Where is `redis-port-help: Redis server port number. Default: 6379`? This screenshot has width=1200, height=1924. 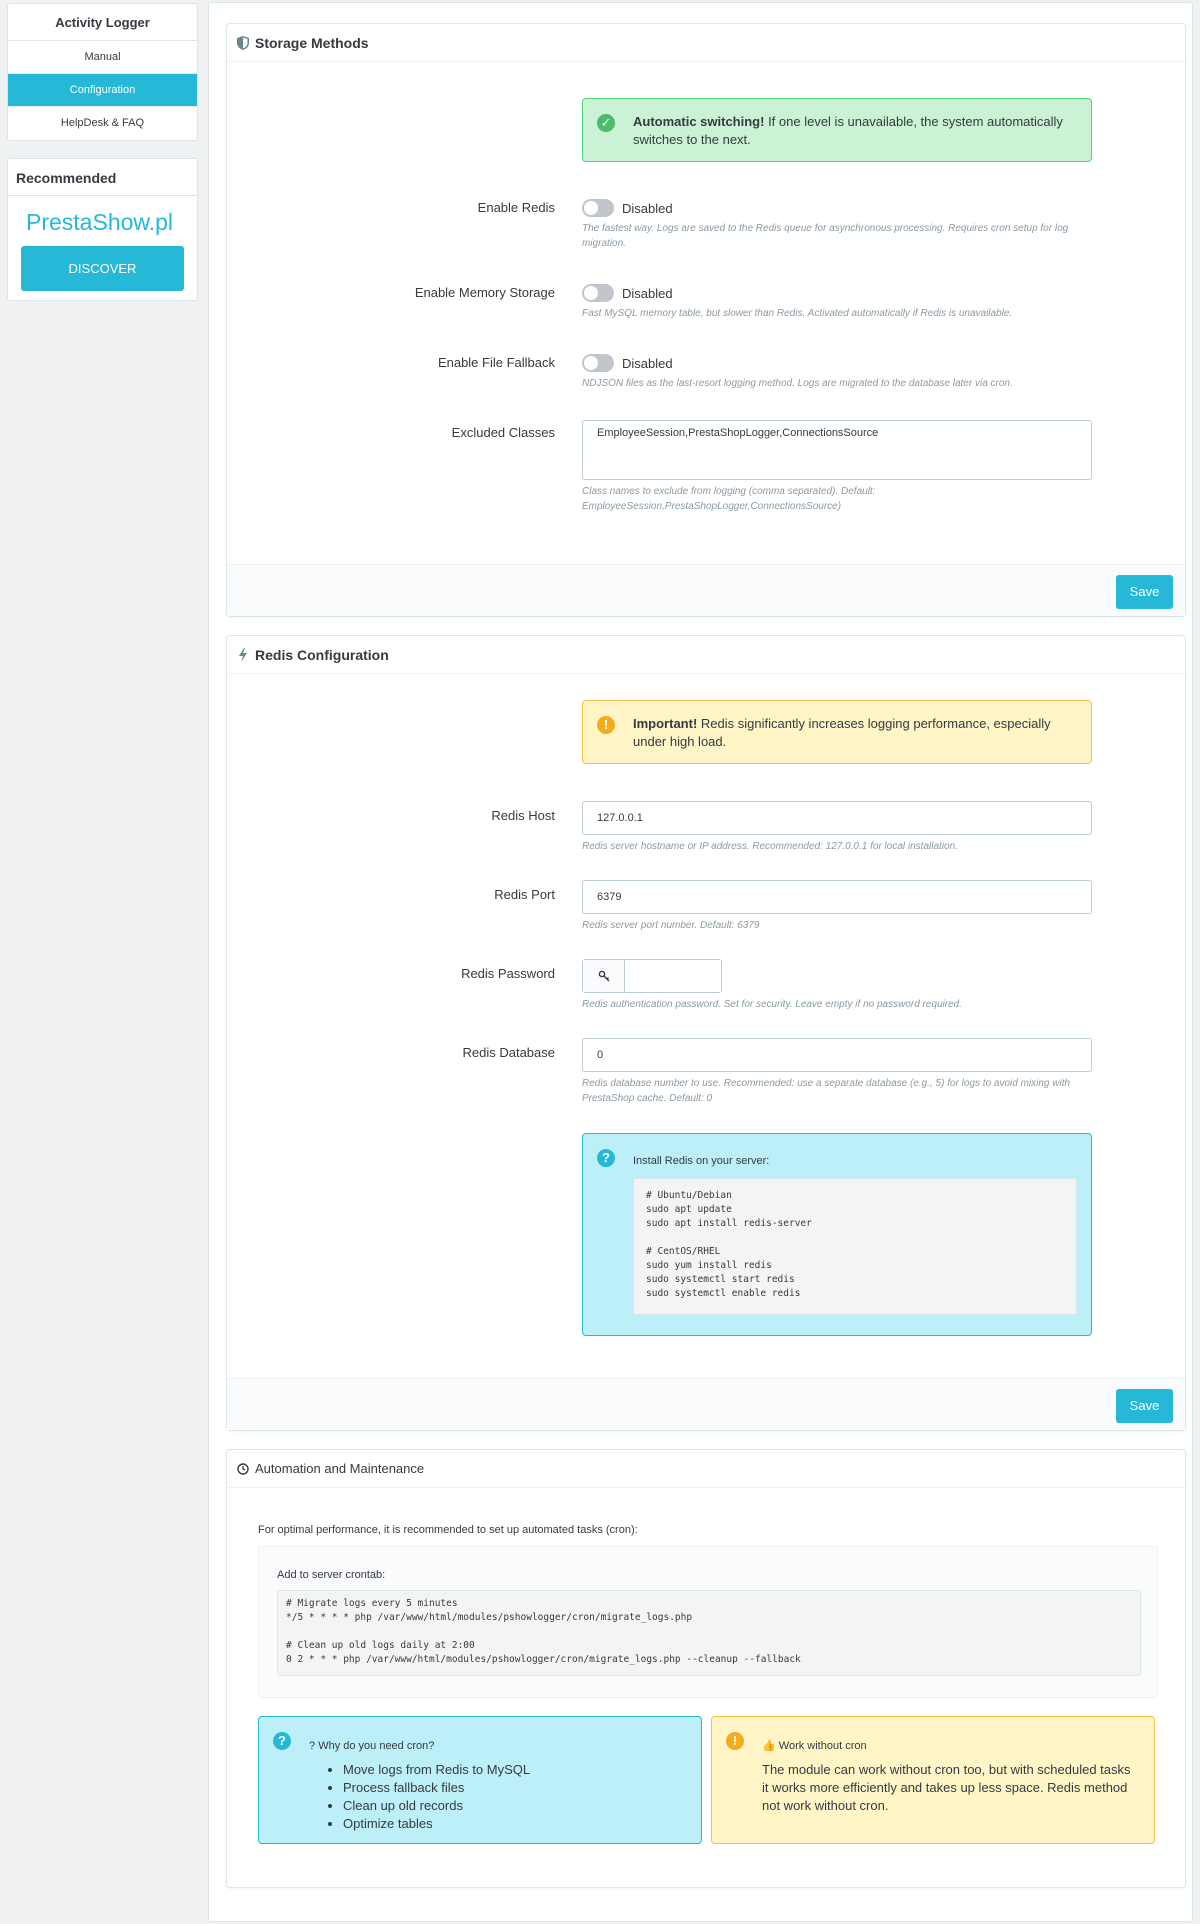 redis-port-help: Redis server port number. Default: 6379 is located at coordinates (671, 925).